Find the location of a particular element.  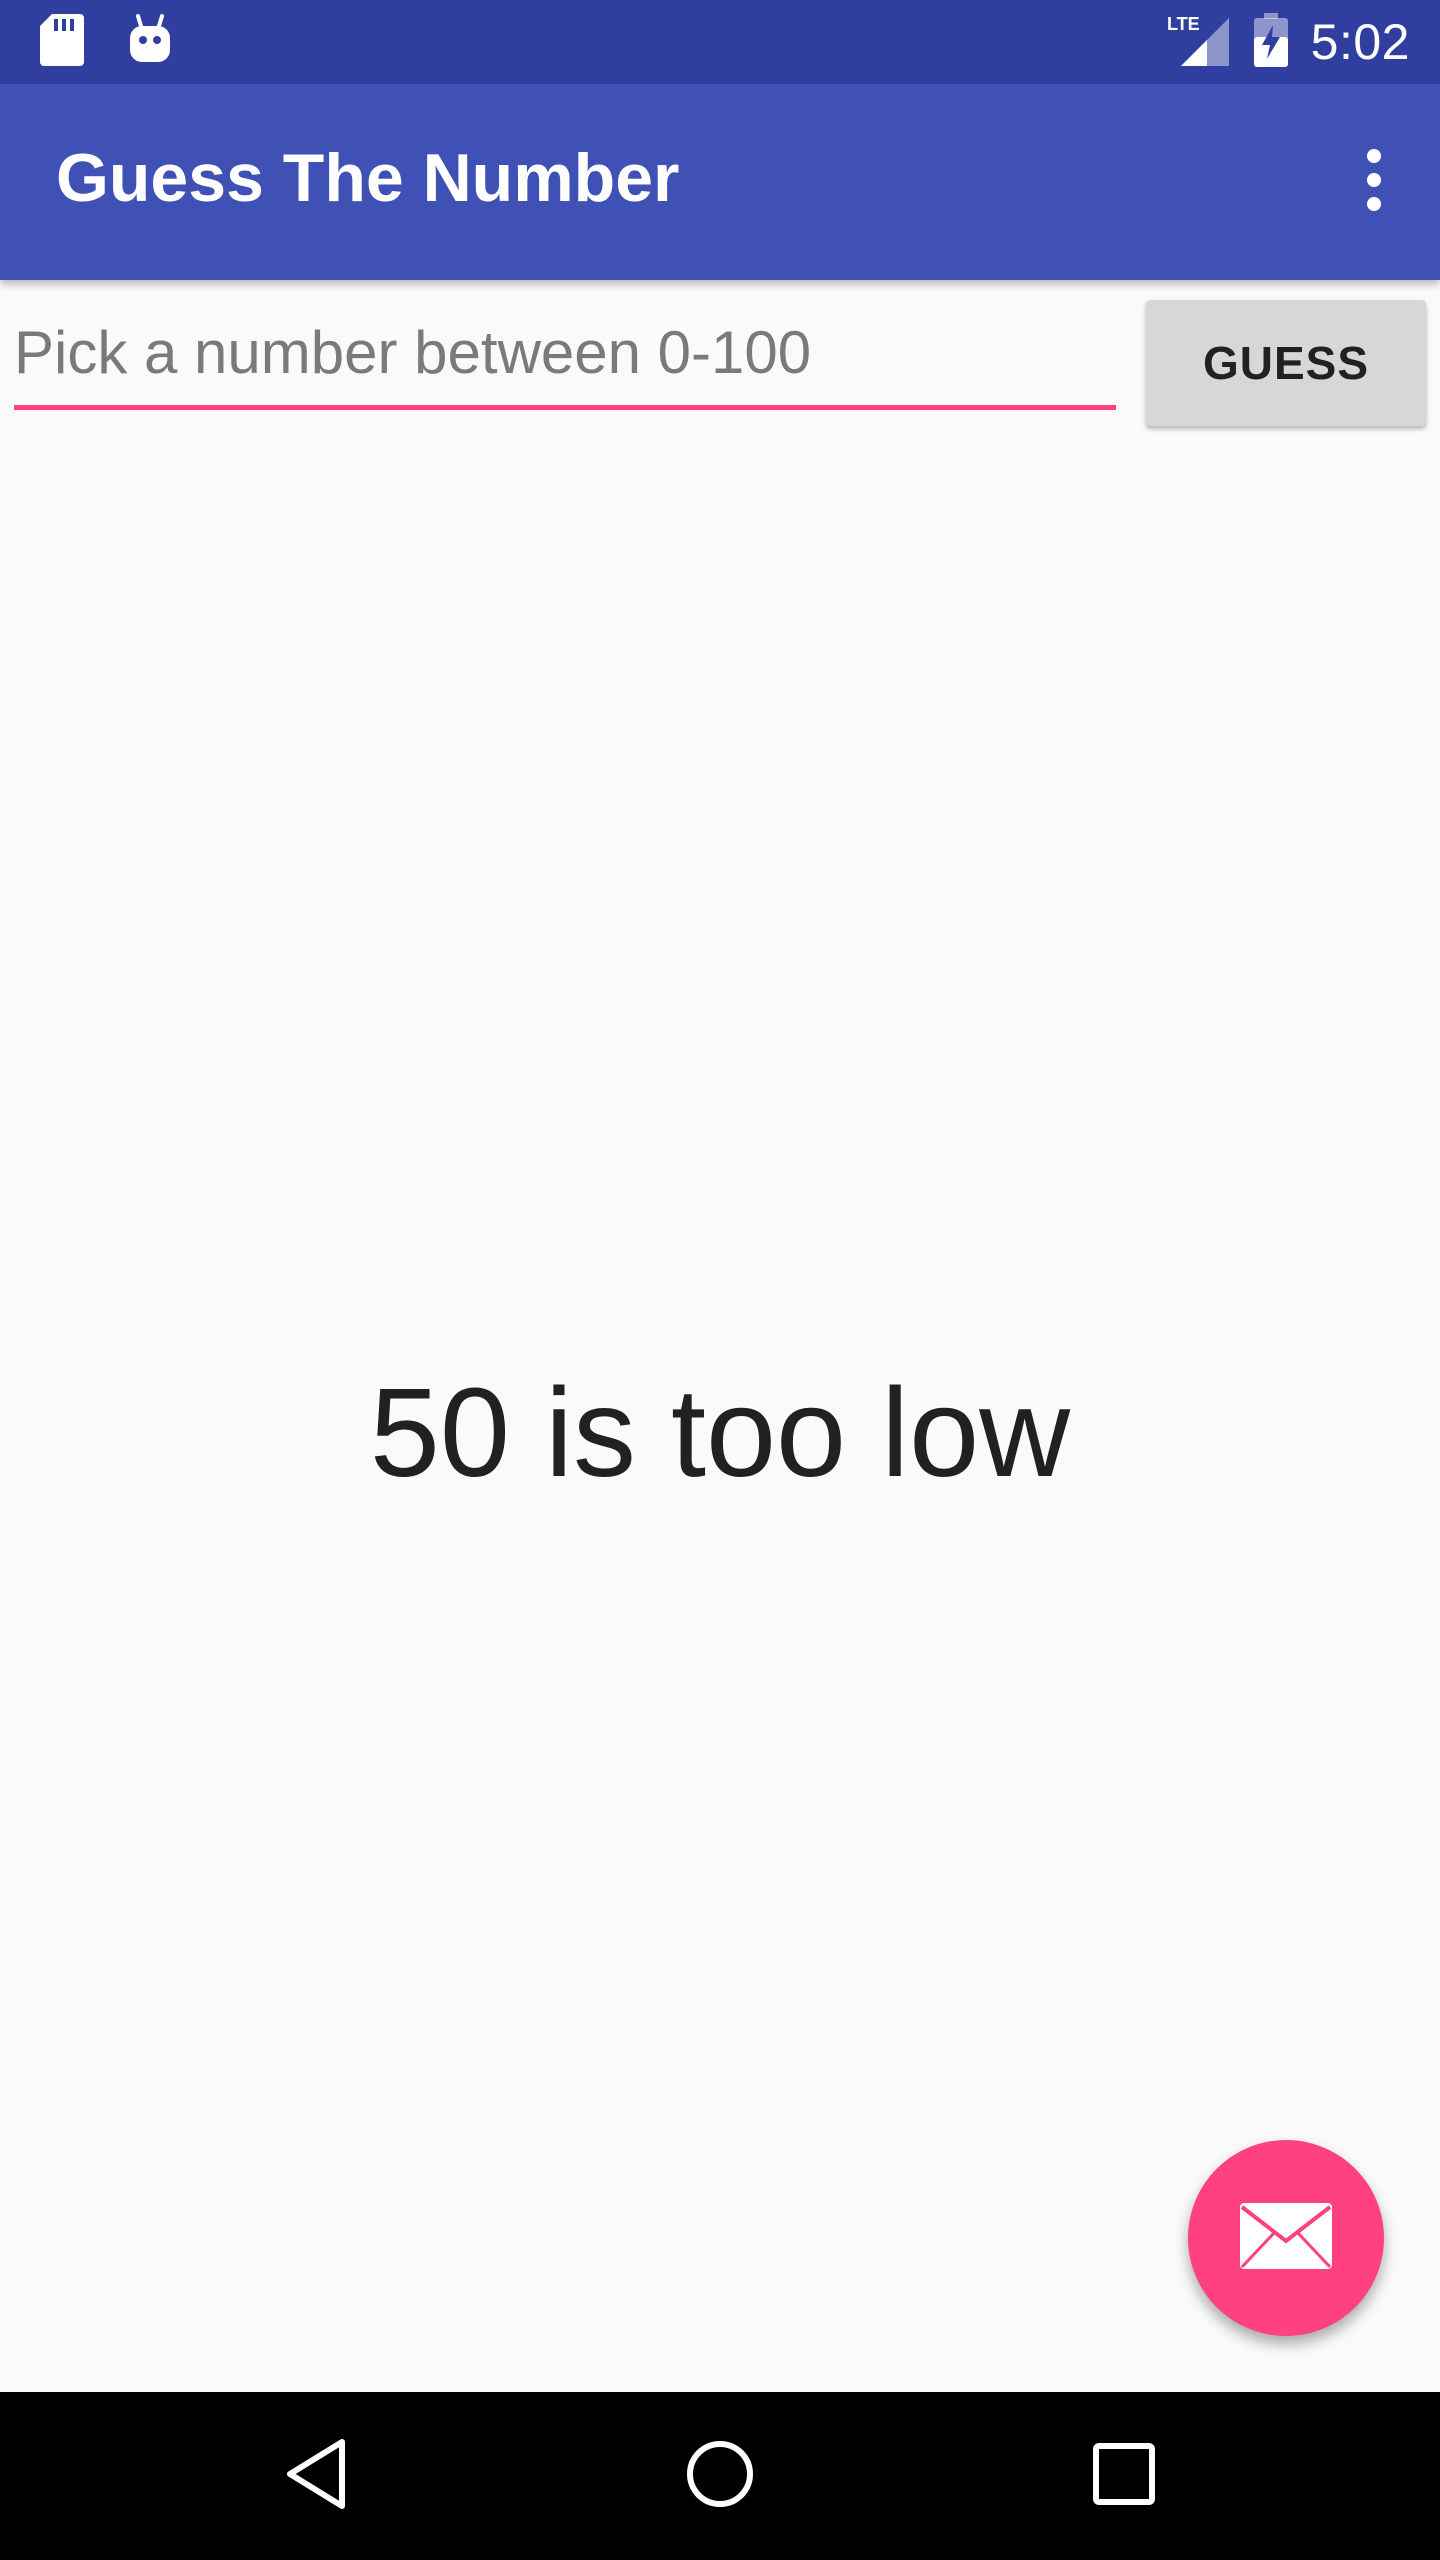

result-message: 50 is too low is located at coordinates (720, 1432).